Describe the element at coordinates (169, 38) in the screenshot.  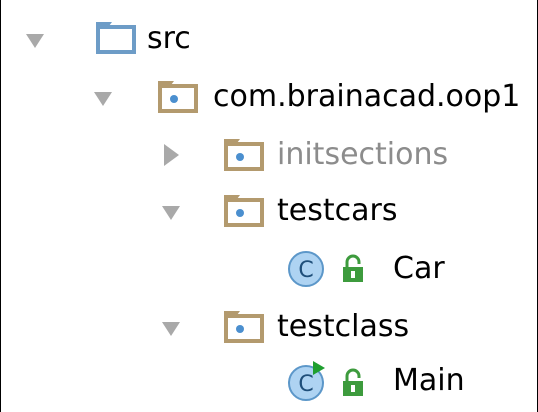
I see `tree-node-label: src` at that location.